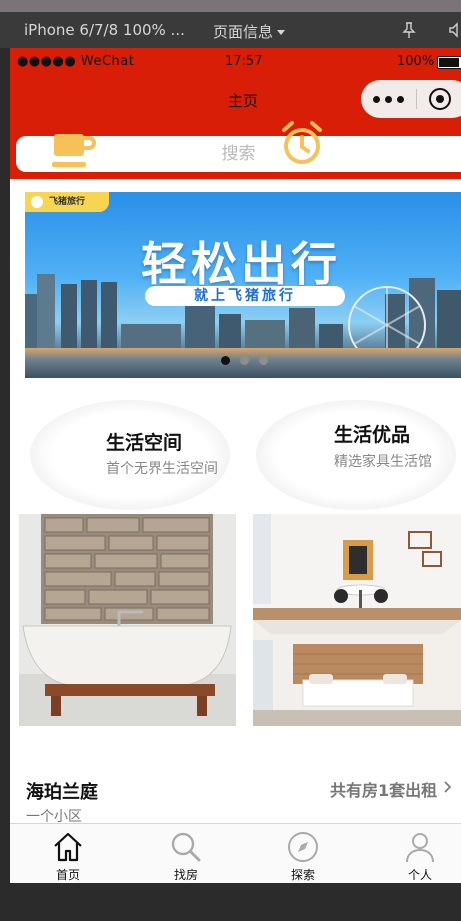 The image size is (461, 921). I want to click on bathtub-photo, so click(127, 620).